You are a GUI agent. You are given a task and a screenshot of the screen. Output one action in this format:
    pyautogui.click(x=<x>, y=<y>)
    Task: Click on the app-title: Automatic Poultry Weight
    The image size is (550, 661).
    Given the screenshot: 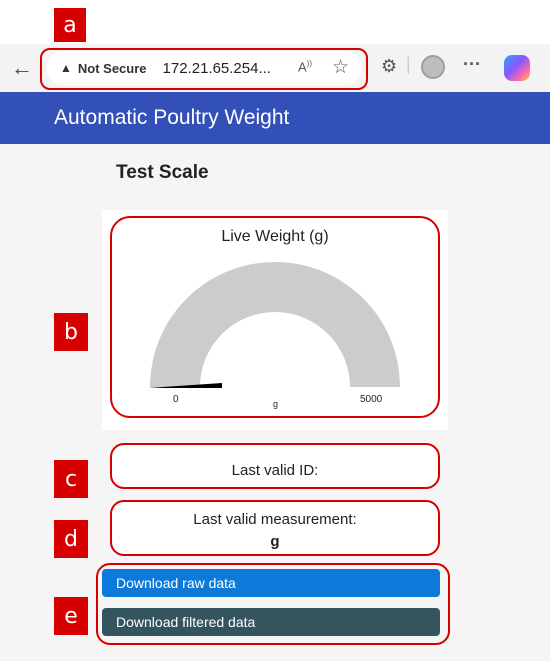 What is the action you would take?
    pyautogui.click(x=172, y=117)
    